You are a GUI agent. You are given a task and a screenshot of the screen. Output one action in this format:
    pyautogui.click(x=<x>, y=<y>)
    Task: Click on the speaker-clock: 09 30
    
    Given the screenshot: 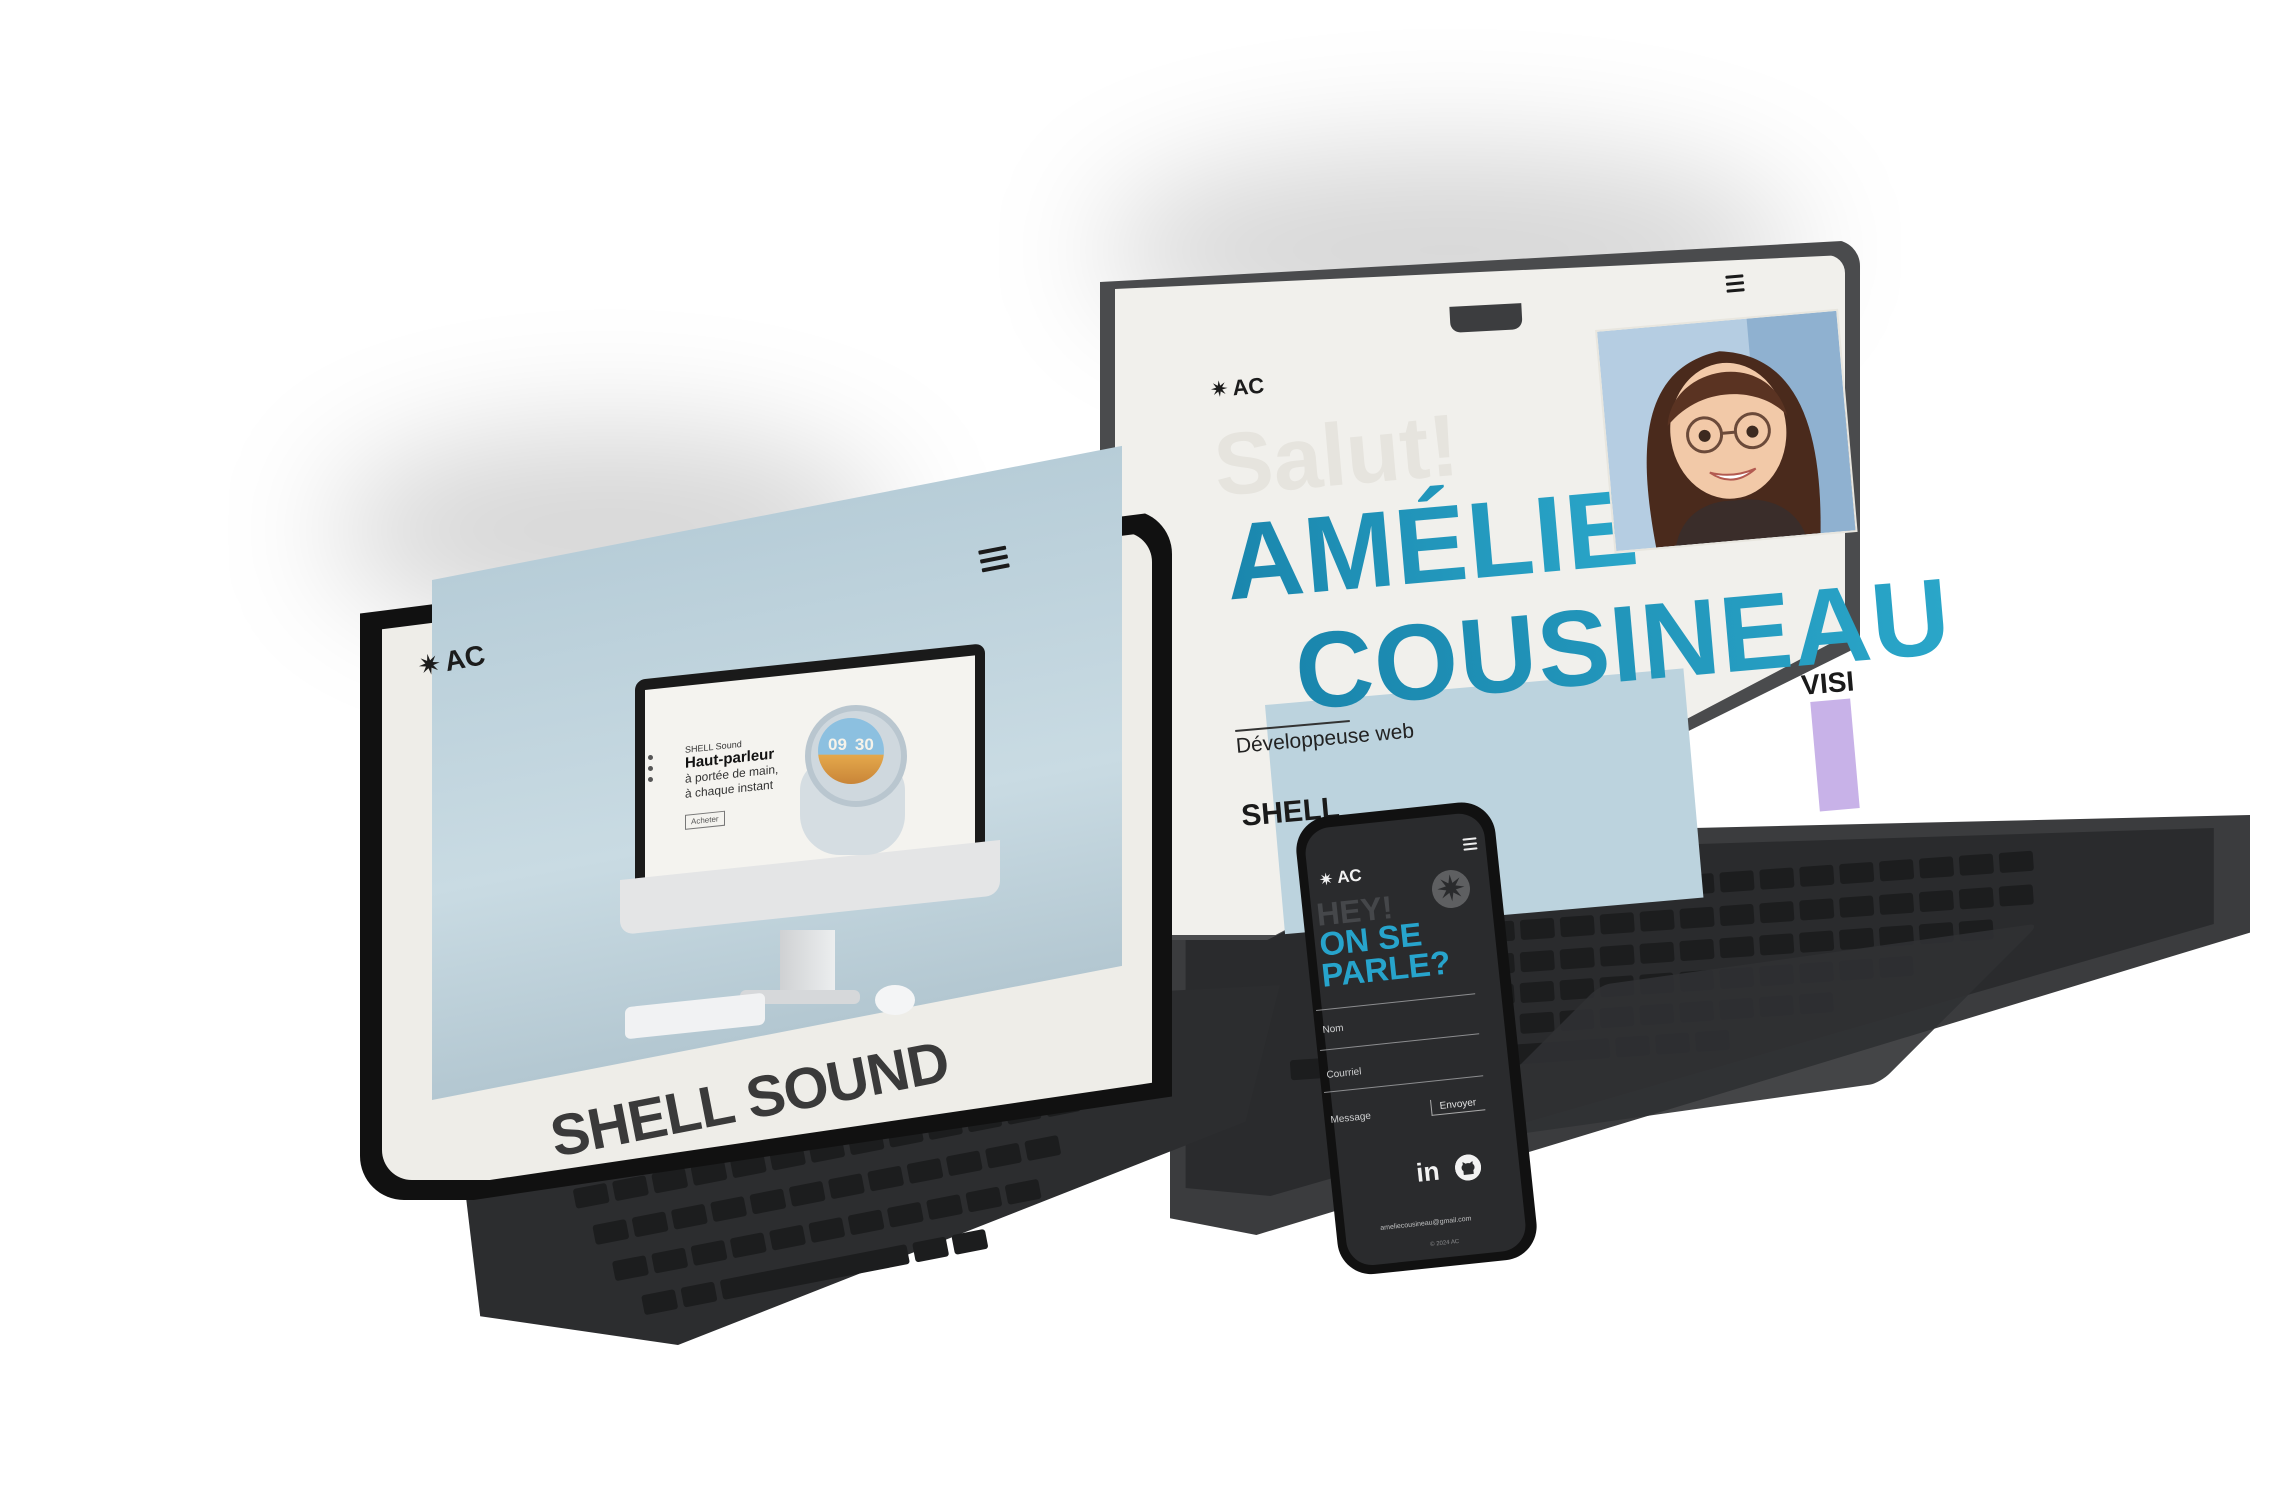 What is the action you would take?
    pyautogui.click(x=851, y=745)
    